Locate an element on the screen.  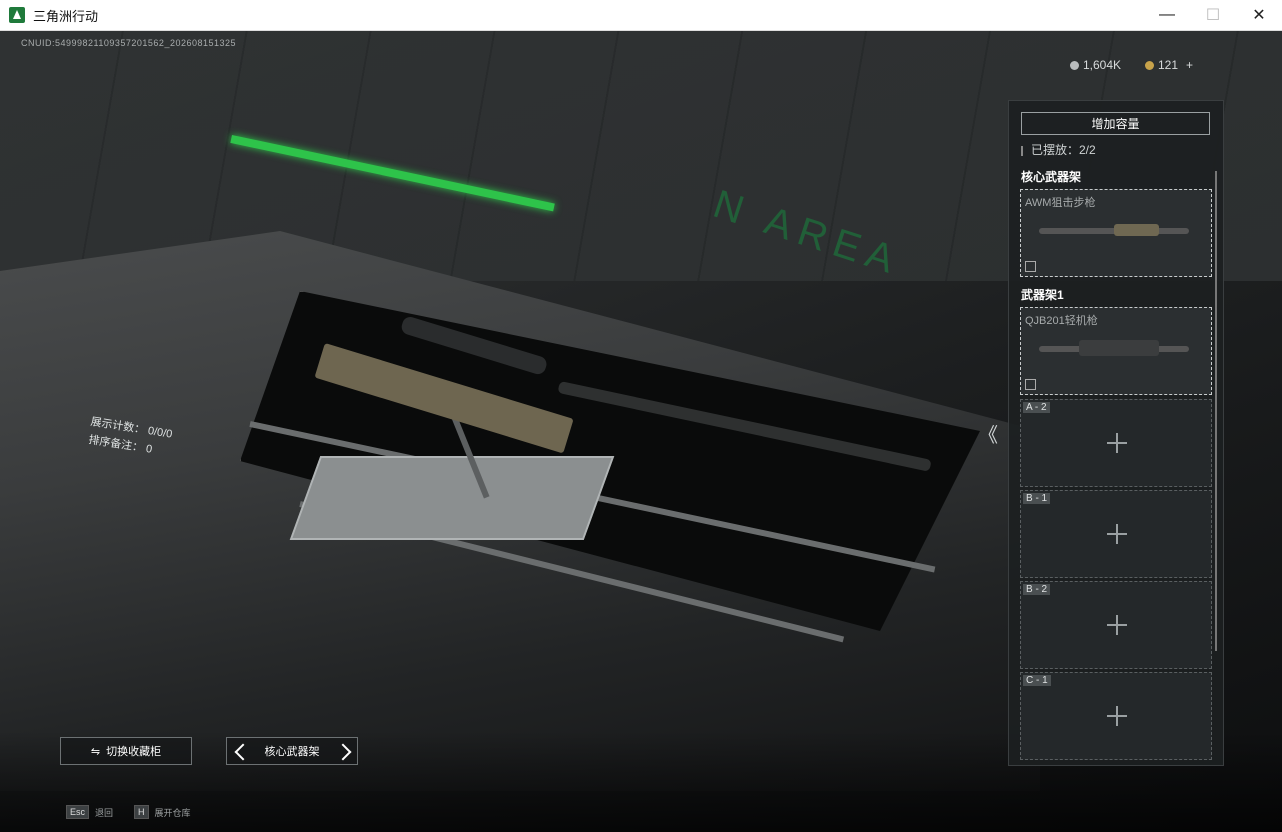
slot-b-1: B - 1 is located at coordinates (1116, 534).